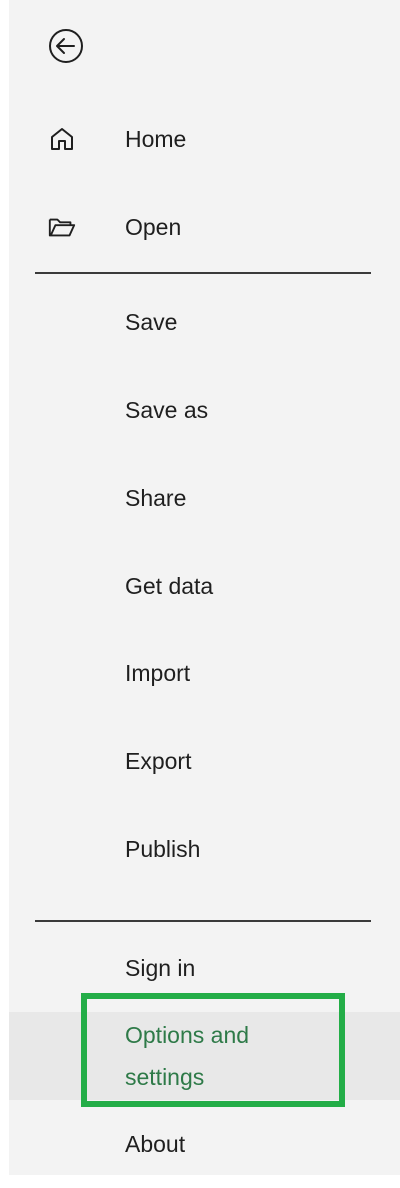 The height and width of the screenshot is (1188, 400). Describe the element at coordinates (158, 760) in the screenshot. I see `menu-item-label: Export` at that location.